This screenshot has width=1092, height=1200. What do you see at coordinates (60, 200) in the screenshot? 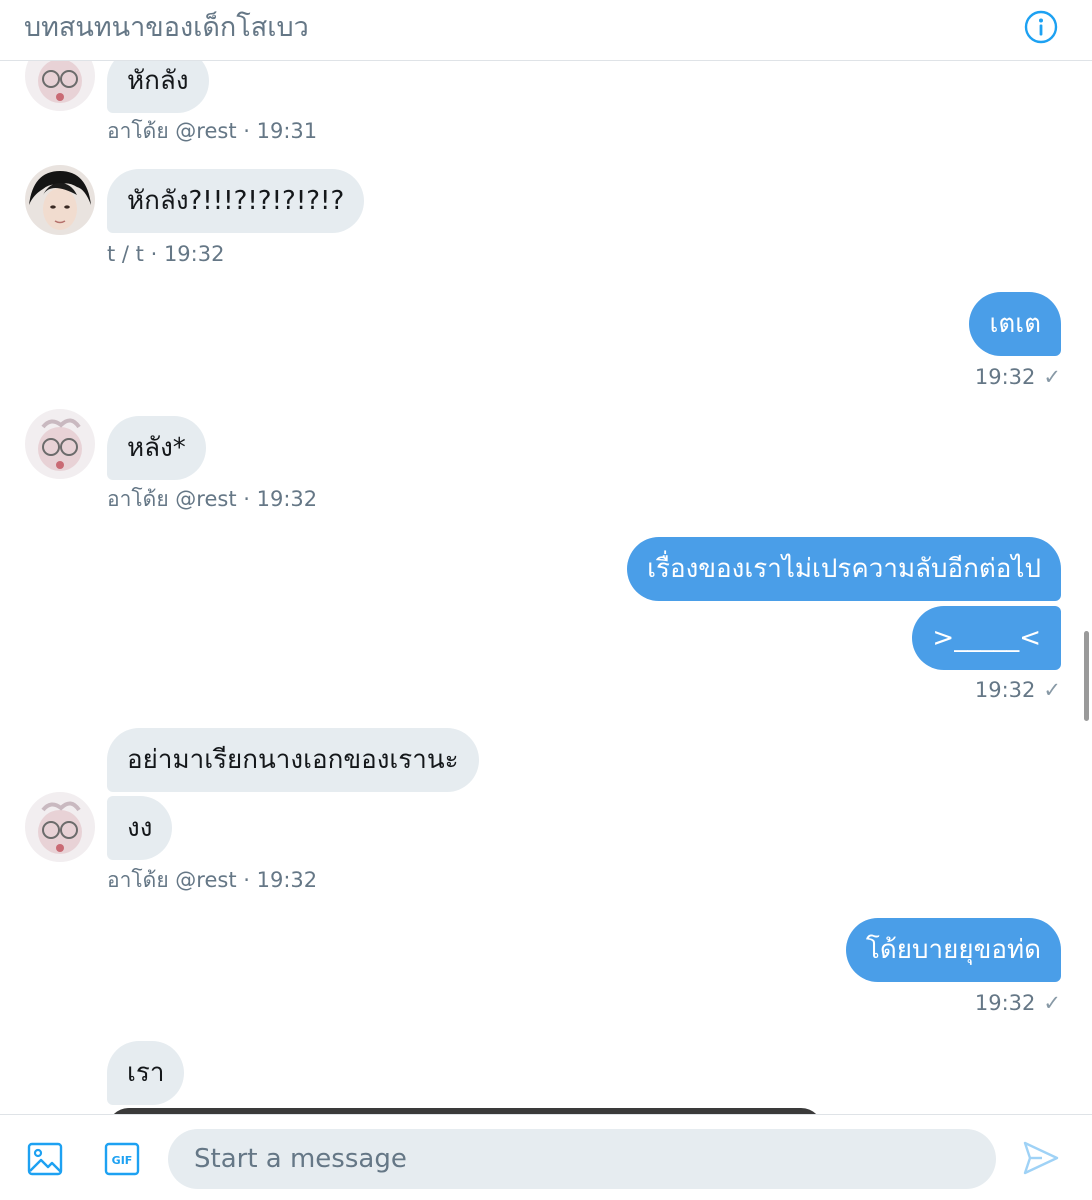
I see `avatar-tt` at bounding box center [60, 200].